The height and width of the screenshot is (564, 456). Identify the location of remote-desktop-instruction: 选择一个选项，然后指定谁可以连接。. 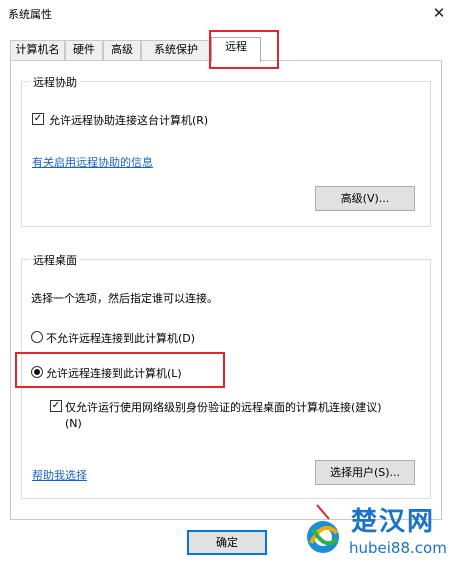
(124, 298).